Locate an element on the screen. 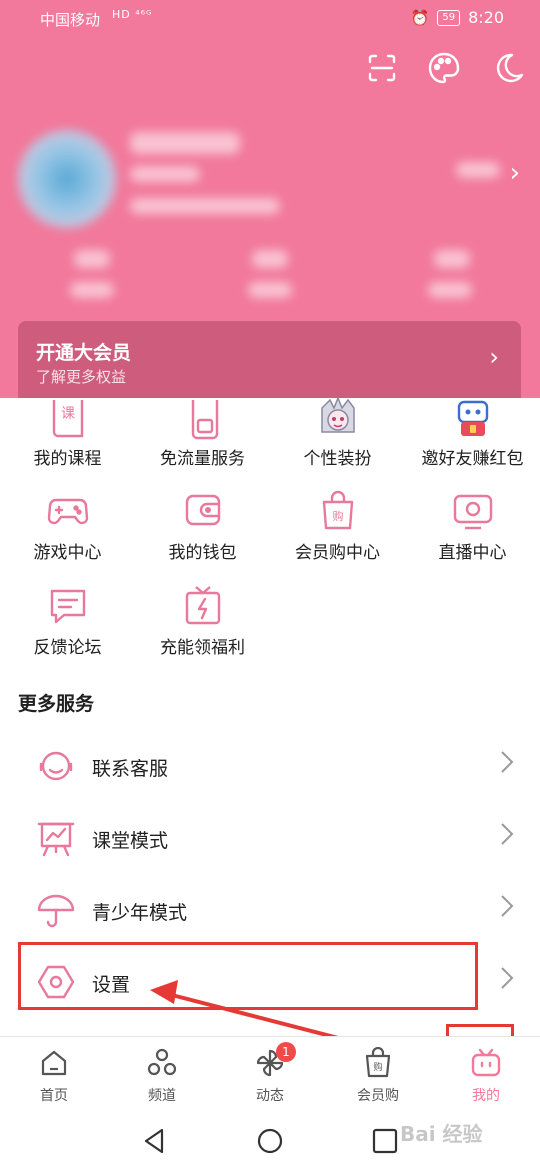  gamepad-icon is located at coordinates (68, 512).